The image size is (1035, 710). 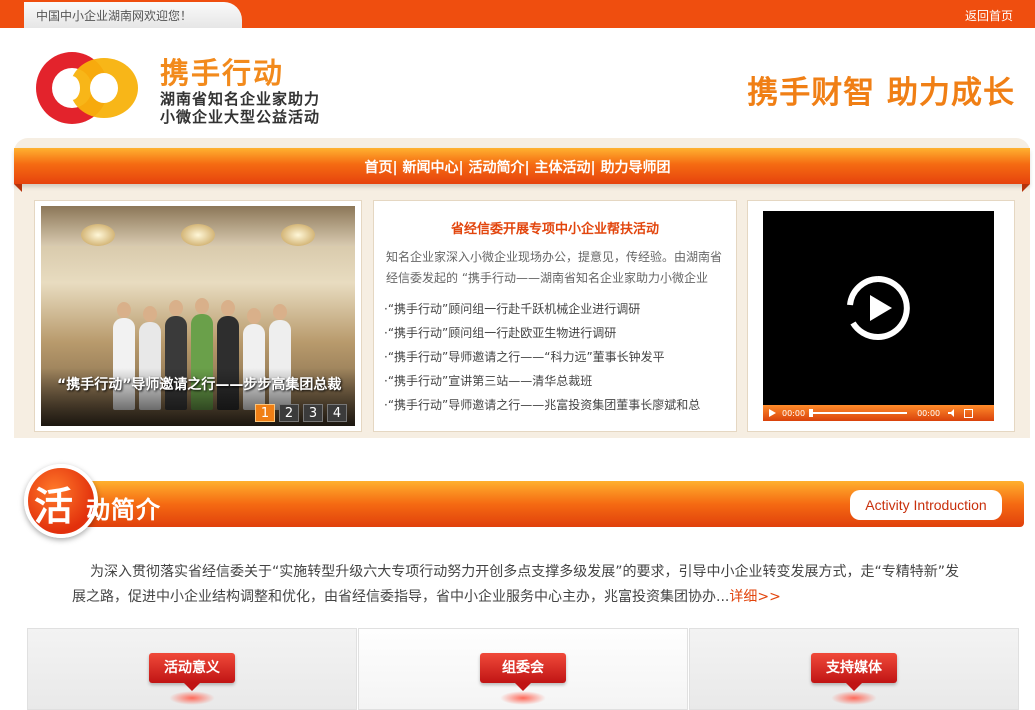 I want to click on section-title-big-char: 活, so click(x=54, y=507).